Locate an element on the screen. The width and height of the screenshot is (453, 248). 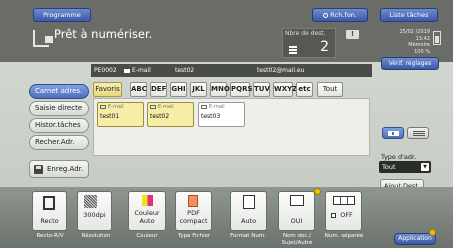
destination-count-label: Nbre de dest. is located at coordinates (305, 33).